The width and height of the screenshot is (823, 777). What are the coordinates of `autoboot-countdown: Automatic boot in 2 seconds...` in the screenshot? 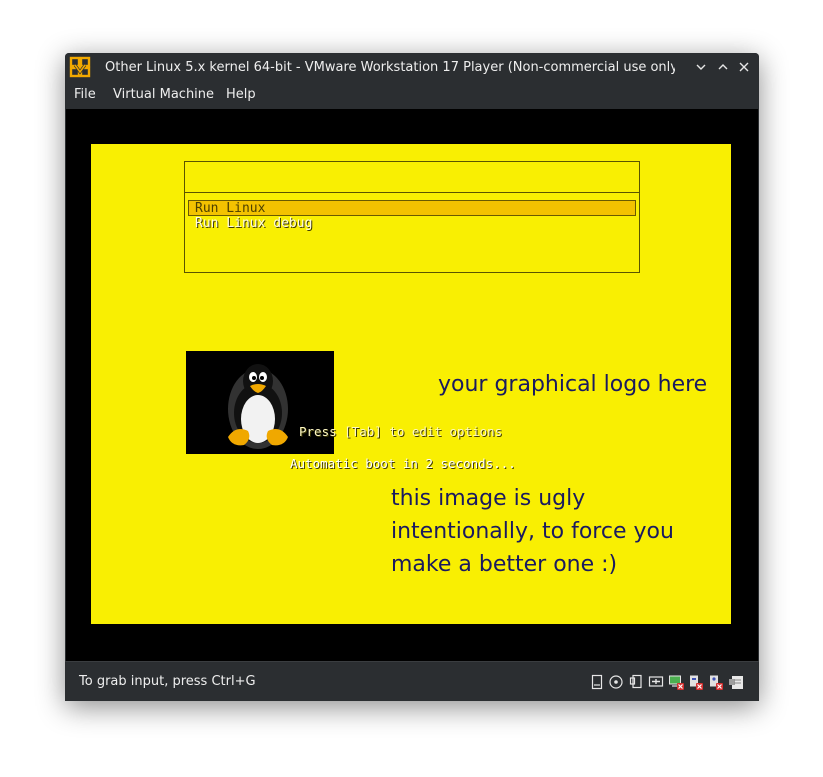 It's located at (403, 463).